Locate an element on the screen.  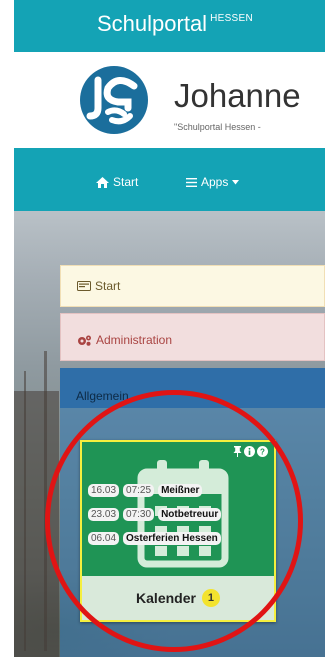
event-title: Notbetreuur is located at coordinates (190, 514).